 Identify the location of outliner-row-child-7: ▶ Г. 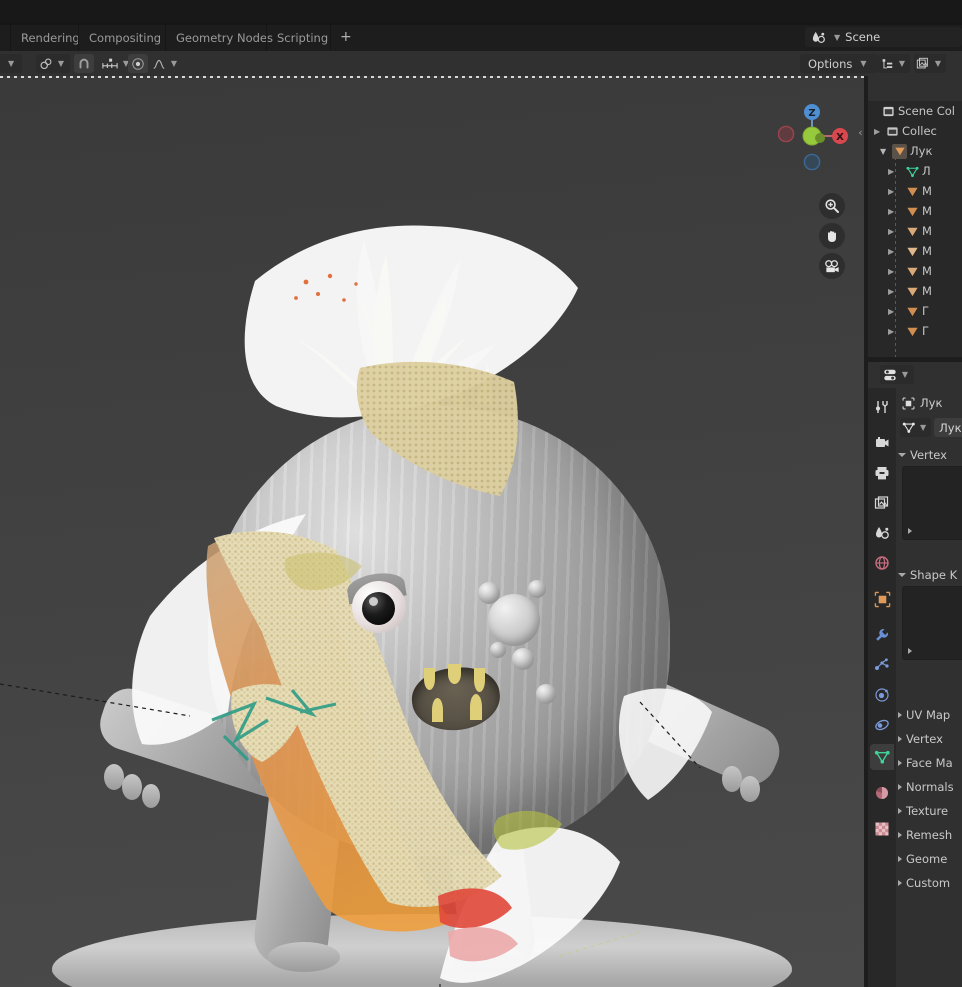
(899, 311).